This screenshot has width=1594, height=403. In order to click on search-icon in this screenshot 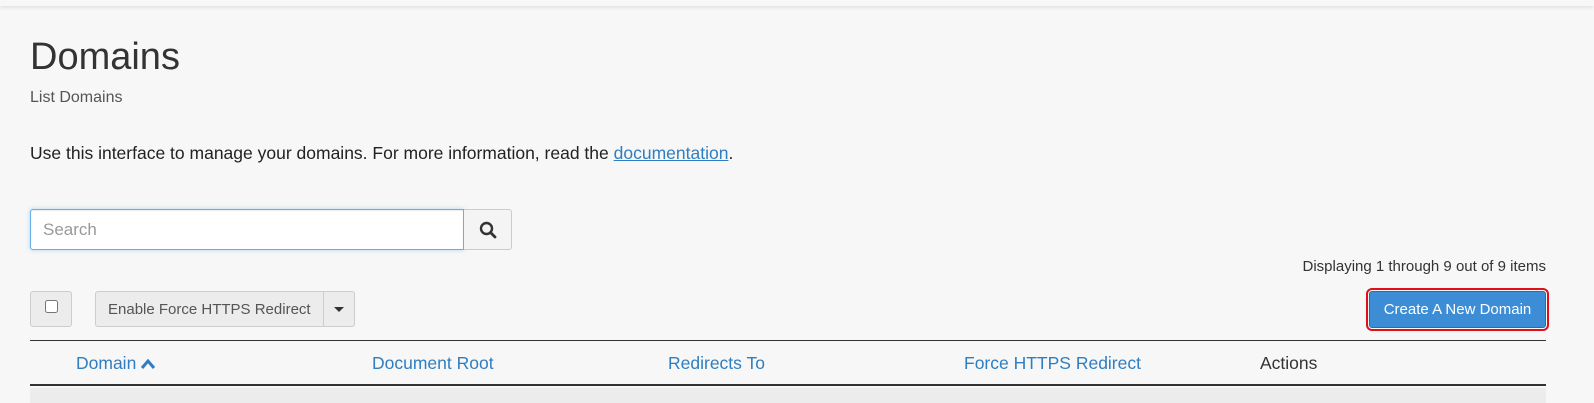, I will do `click(487, 229)`.